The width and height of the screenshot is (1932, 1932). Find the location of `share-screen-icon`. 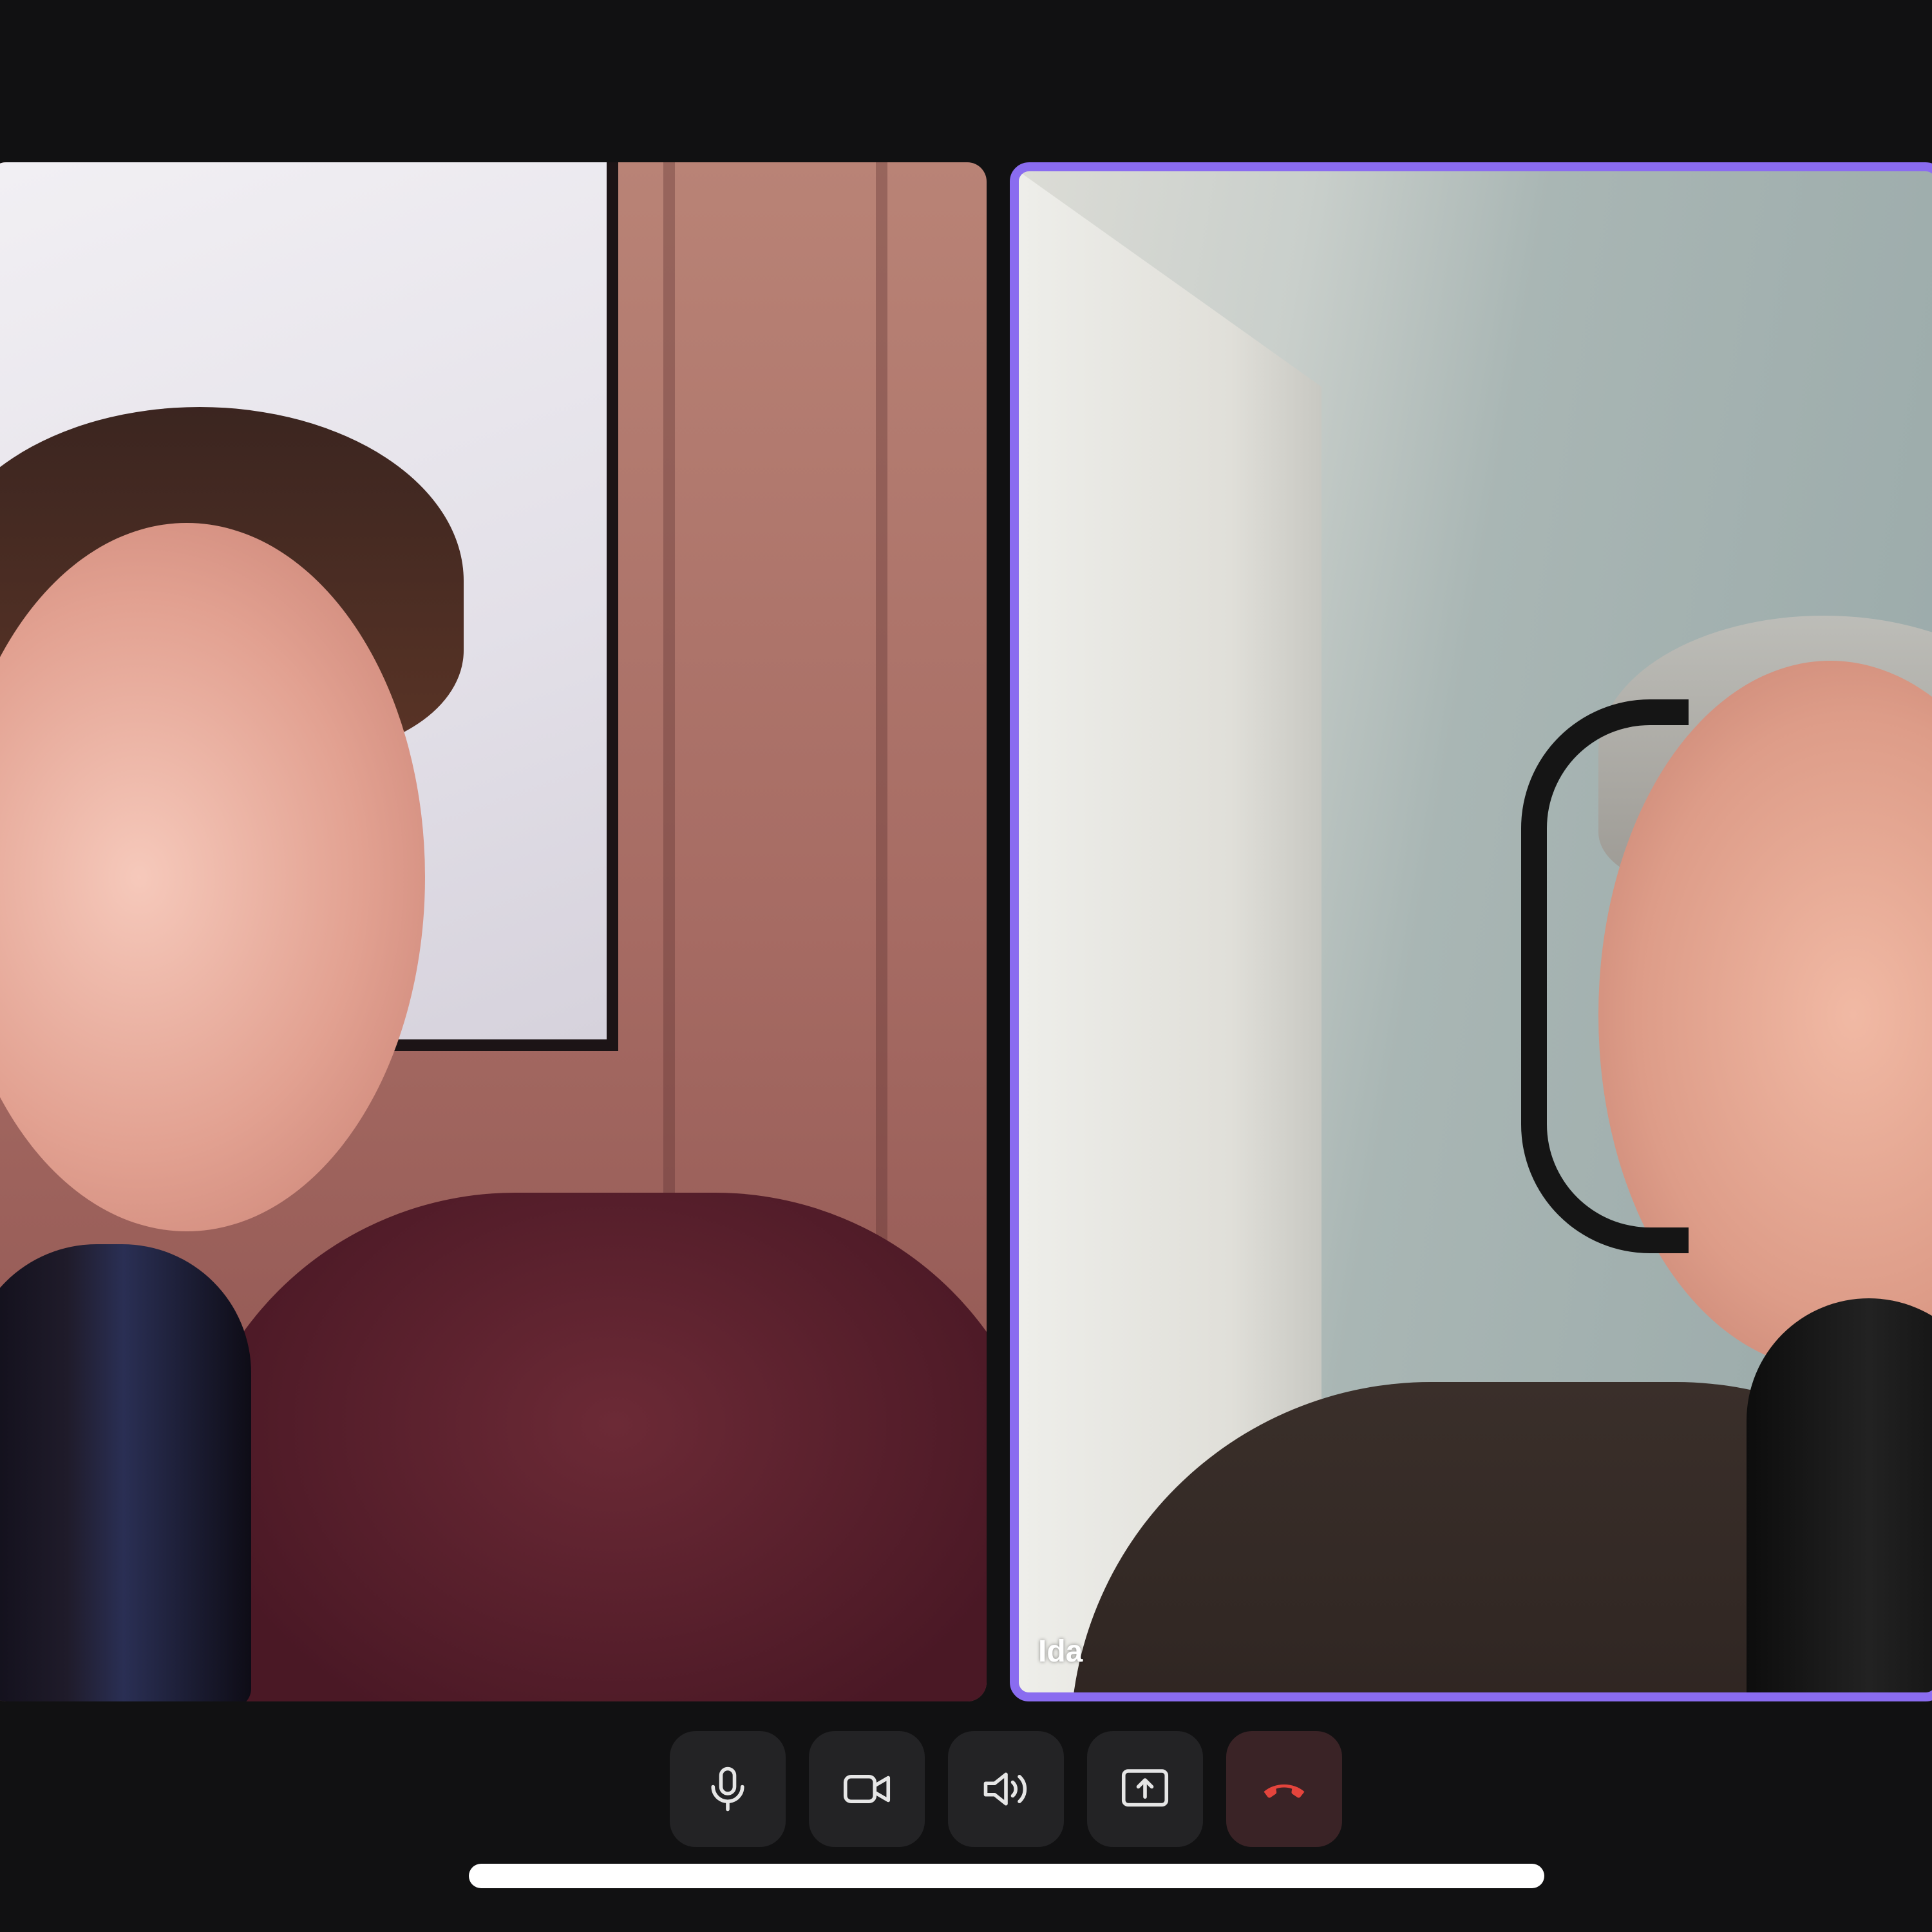

share-screen-icon is located at coordinates (1145, 1788).